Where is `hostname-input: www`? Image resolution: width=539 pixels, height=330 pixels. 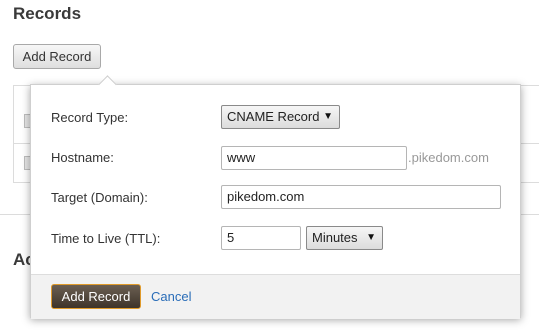
hostname-input: www is located at coordinates (314, 158).